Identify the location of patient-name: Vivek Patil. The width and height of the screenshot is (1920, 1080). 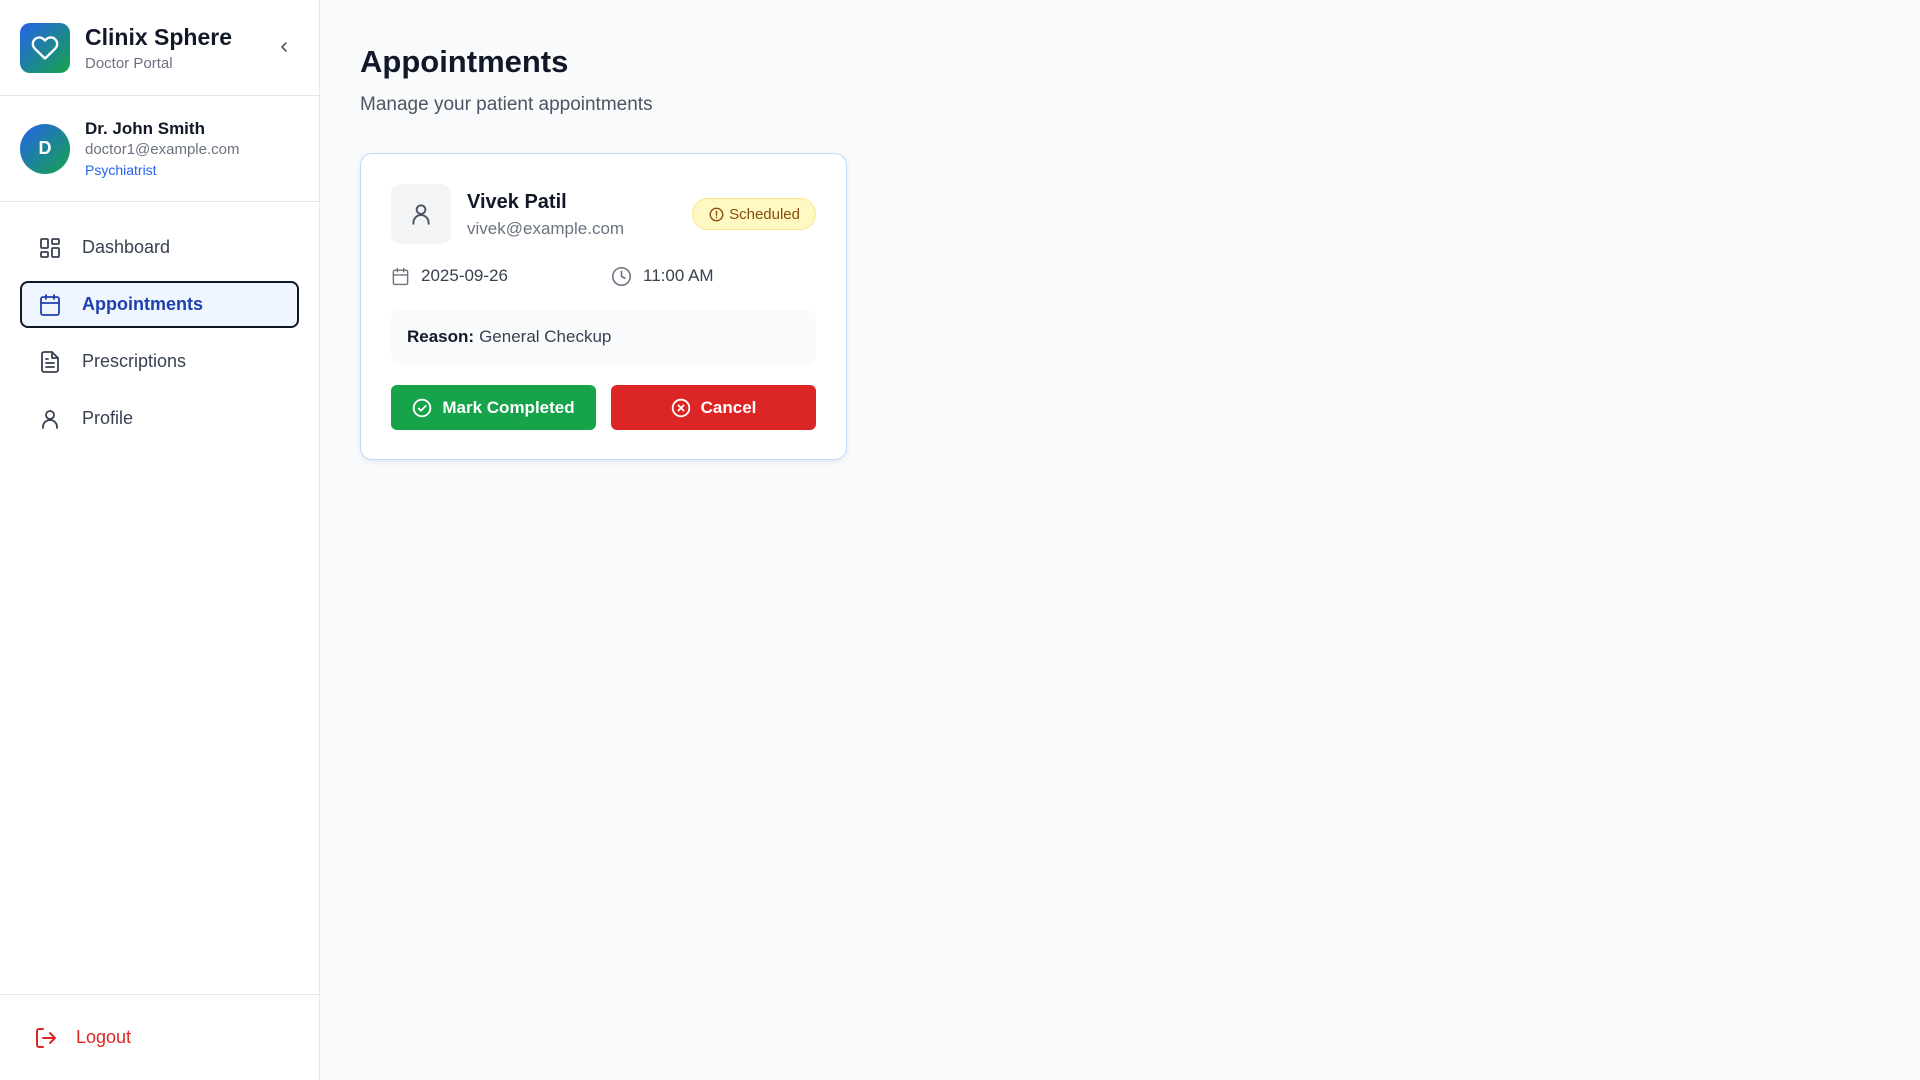
(517, 202).